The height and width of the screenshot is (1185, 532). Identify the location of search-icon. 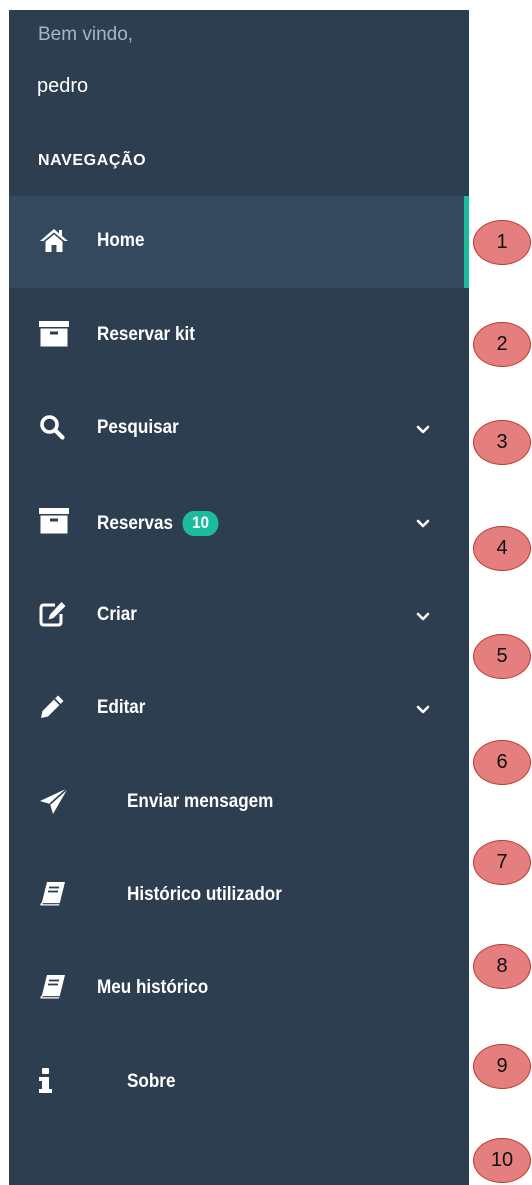
(55, 427).